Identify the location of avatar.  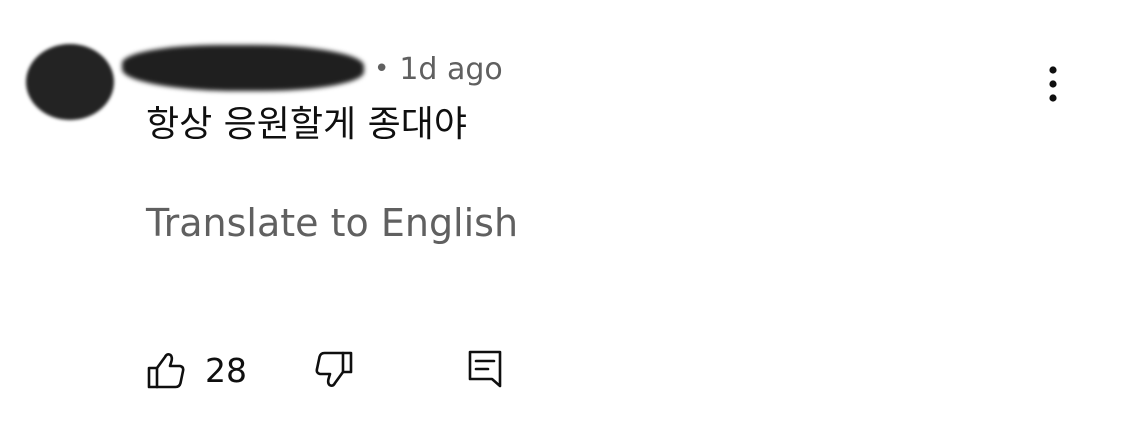
(70, 82).